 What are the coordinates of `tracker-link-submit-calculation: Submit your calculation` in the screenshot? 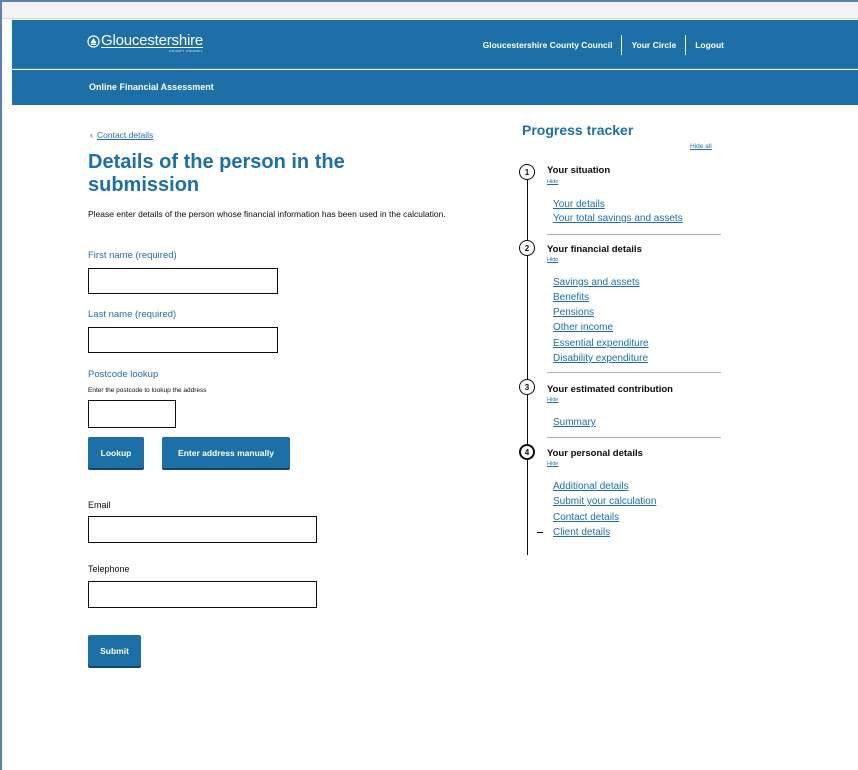 It's located at (604, 501).